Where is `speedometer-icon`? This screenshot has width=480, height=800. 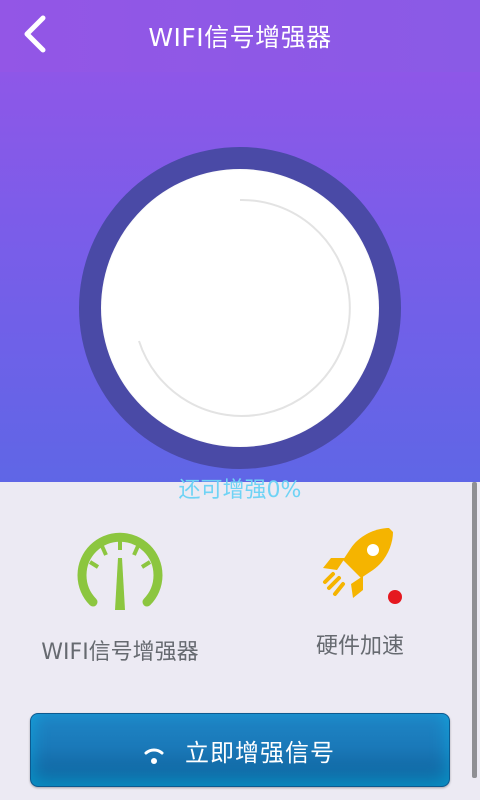 speedometer-icon is located at coordinates (120, 571).